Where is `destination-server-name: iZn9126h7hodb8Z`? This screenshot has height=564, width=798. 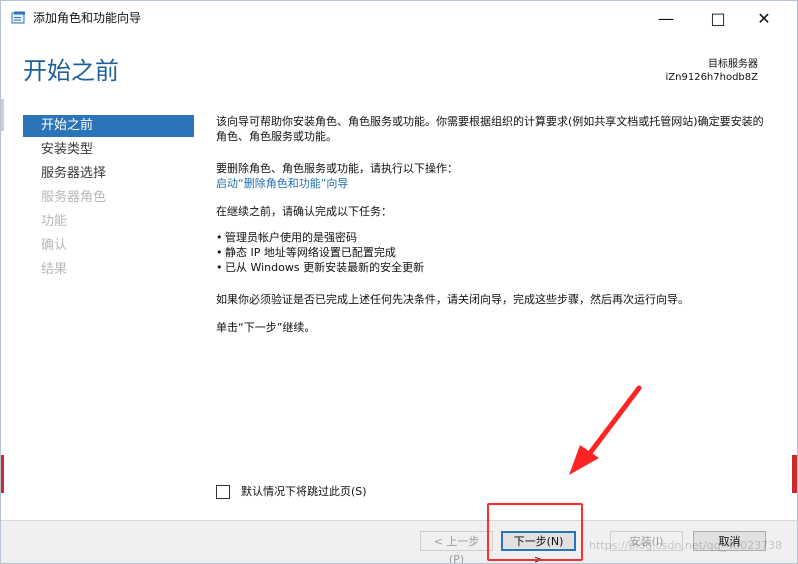
destination-server-name: iZn9126h7hodb8Z is located at coordinates (711, 77).